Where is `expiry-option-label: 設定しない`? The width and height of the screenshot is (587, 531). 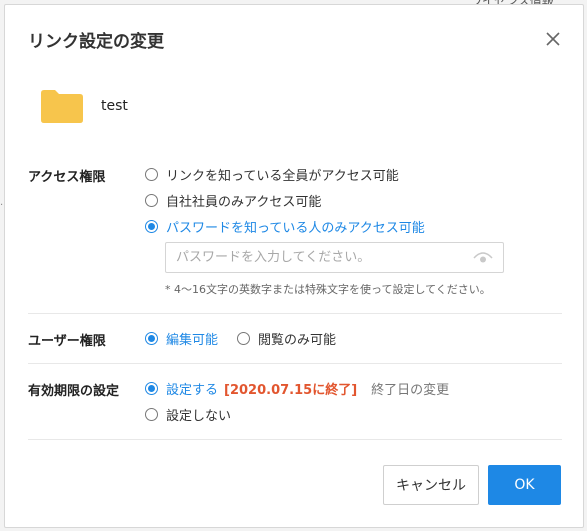
expiry-option-label: 設定しない is located at coordinates (199, 416).